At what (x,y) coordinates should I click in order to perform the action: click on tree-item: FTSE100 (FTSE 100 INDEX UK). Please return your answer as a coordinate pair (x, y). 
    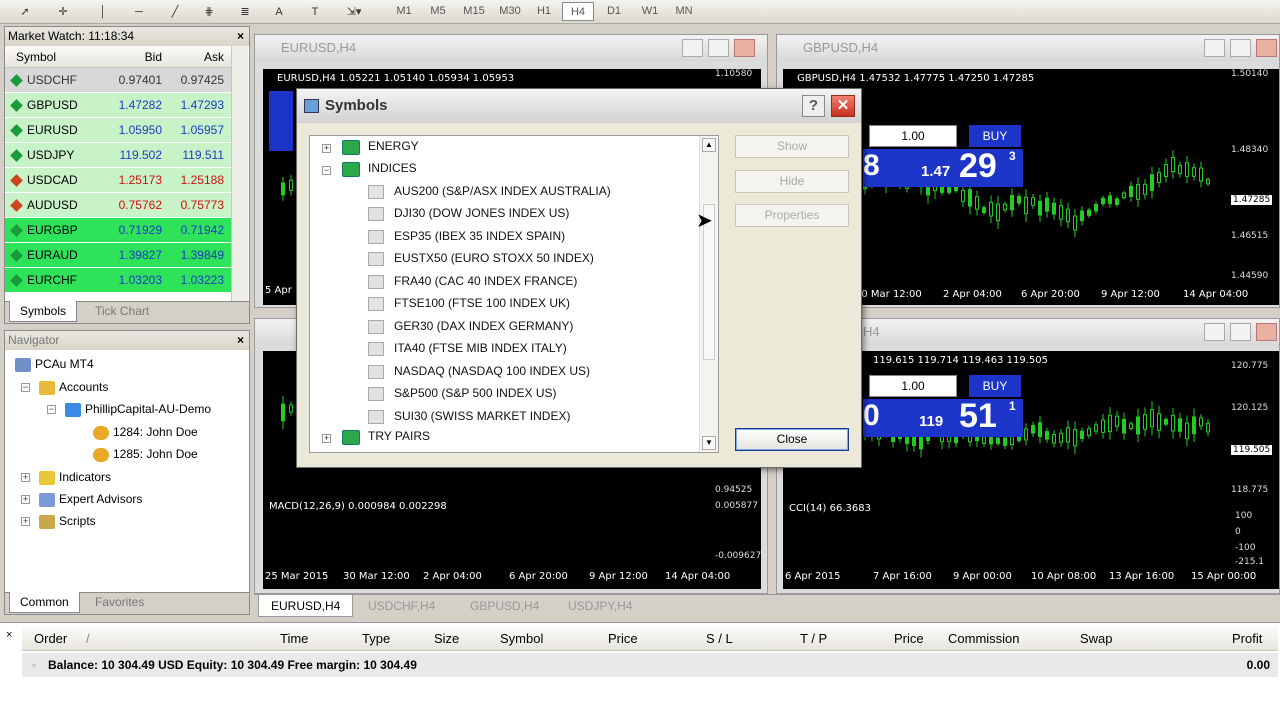
    Looking at the image, I should click on (482, 303).